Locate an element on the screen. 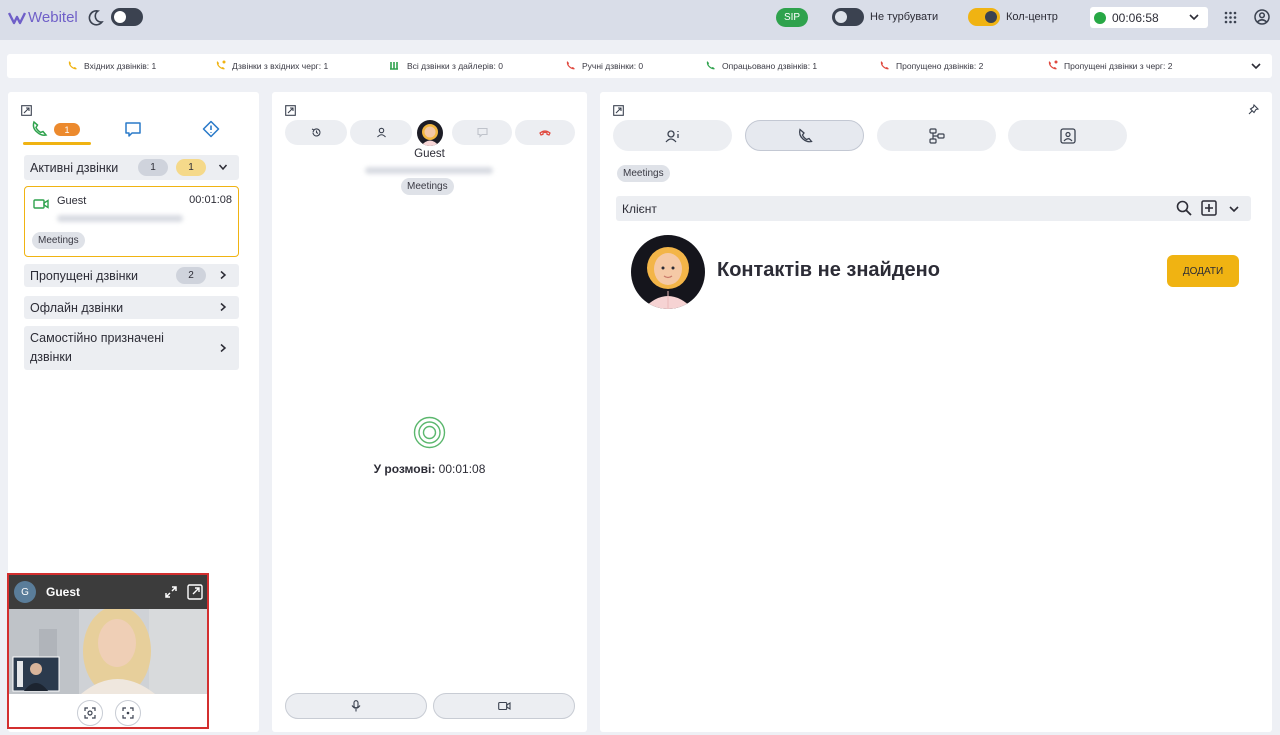 This screenshot has height=735, width=1280. logo: Webitel is located at coordinates (43, 17).